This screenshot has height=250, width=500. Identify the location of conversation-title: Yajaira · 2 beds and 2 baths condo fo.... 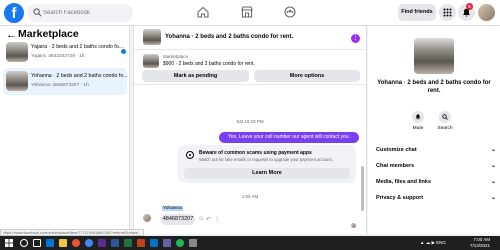
(77, 47).